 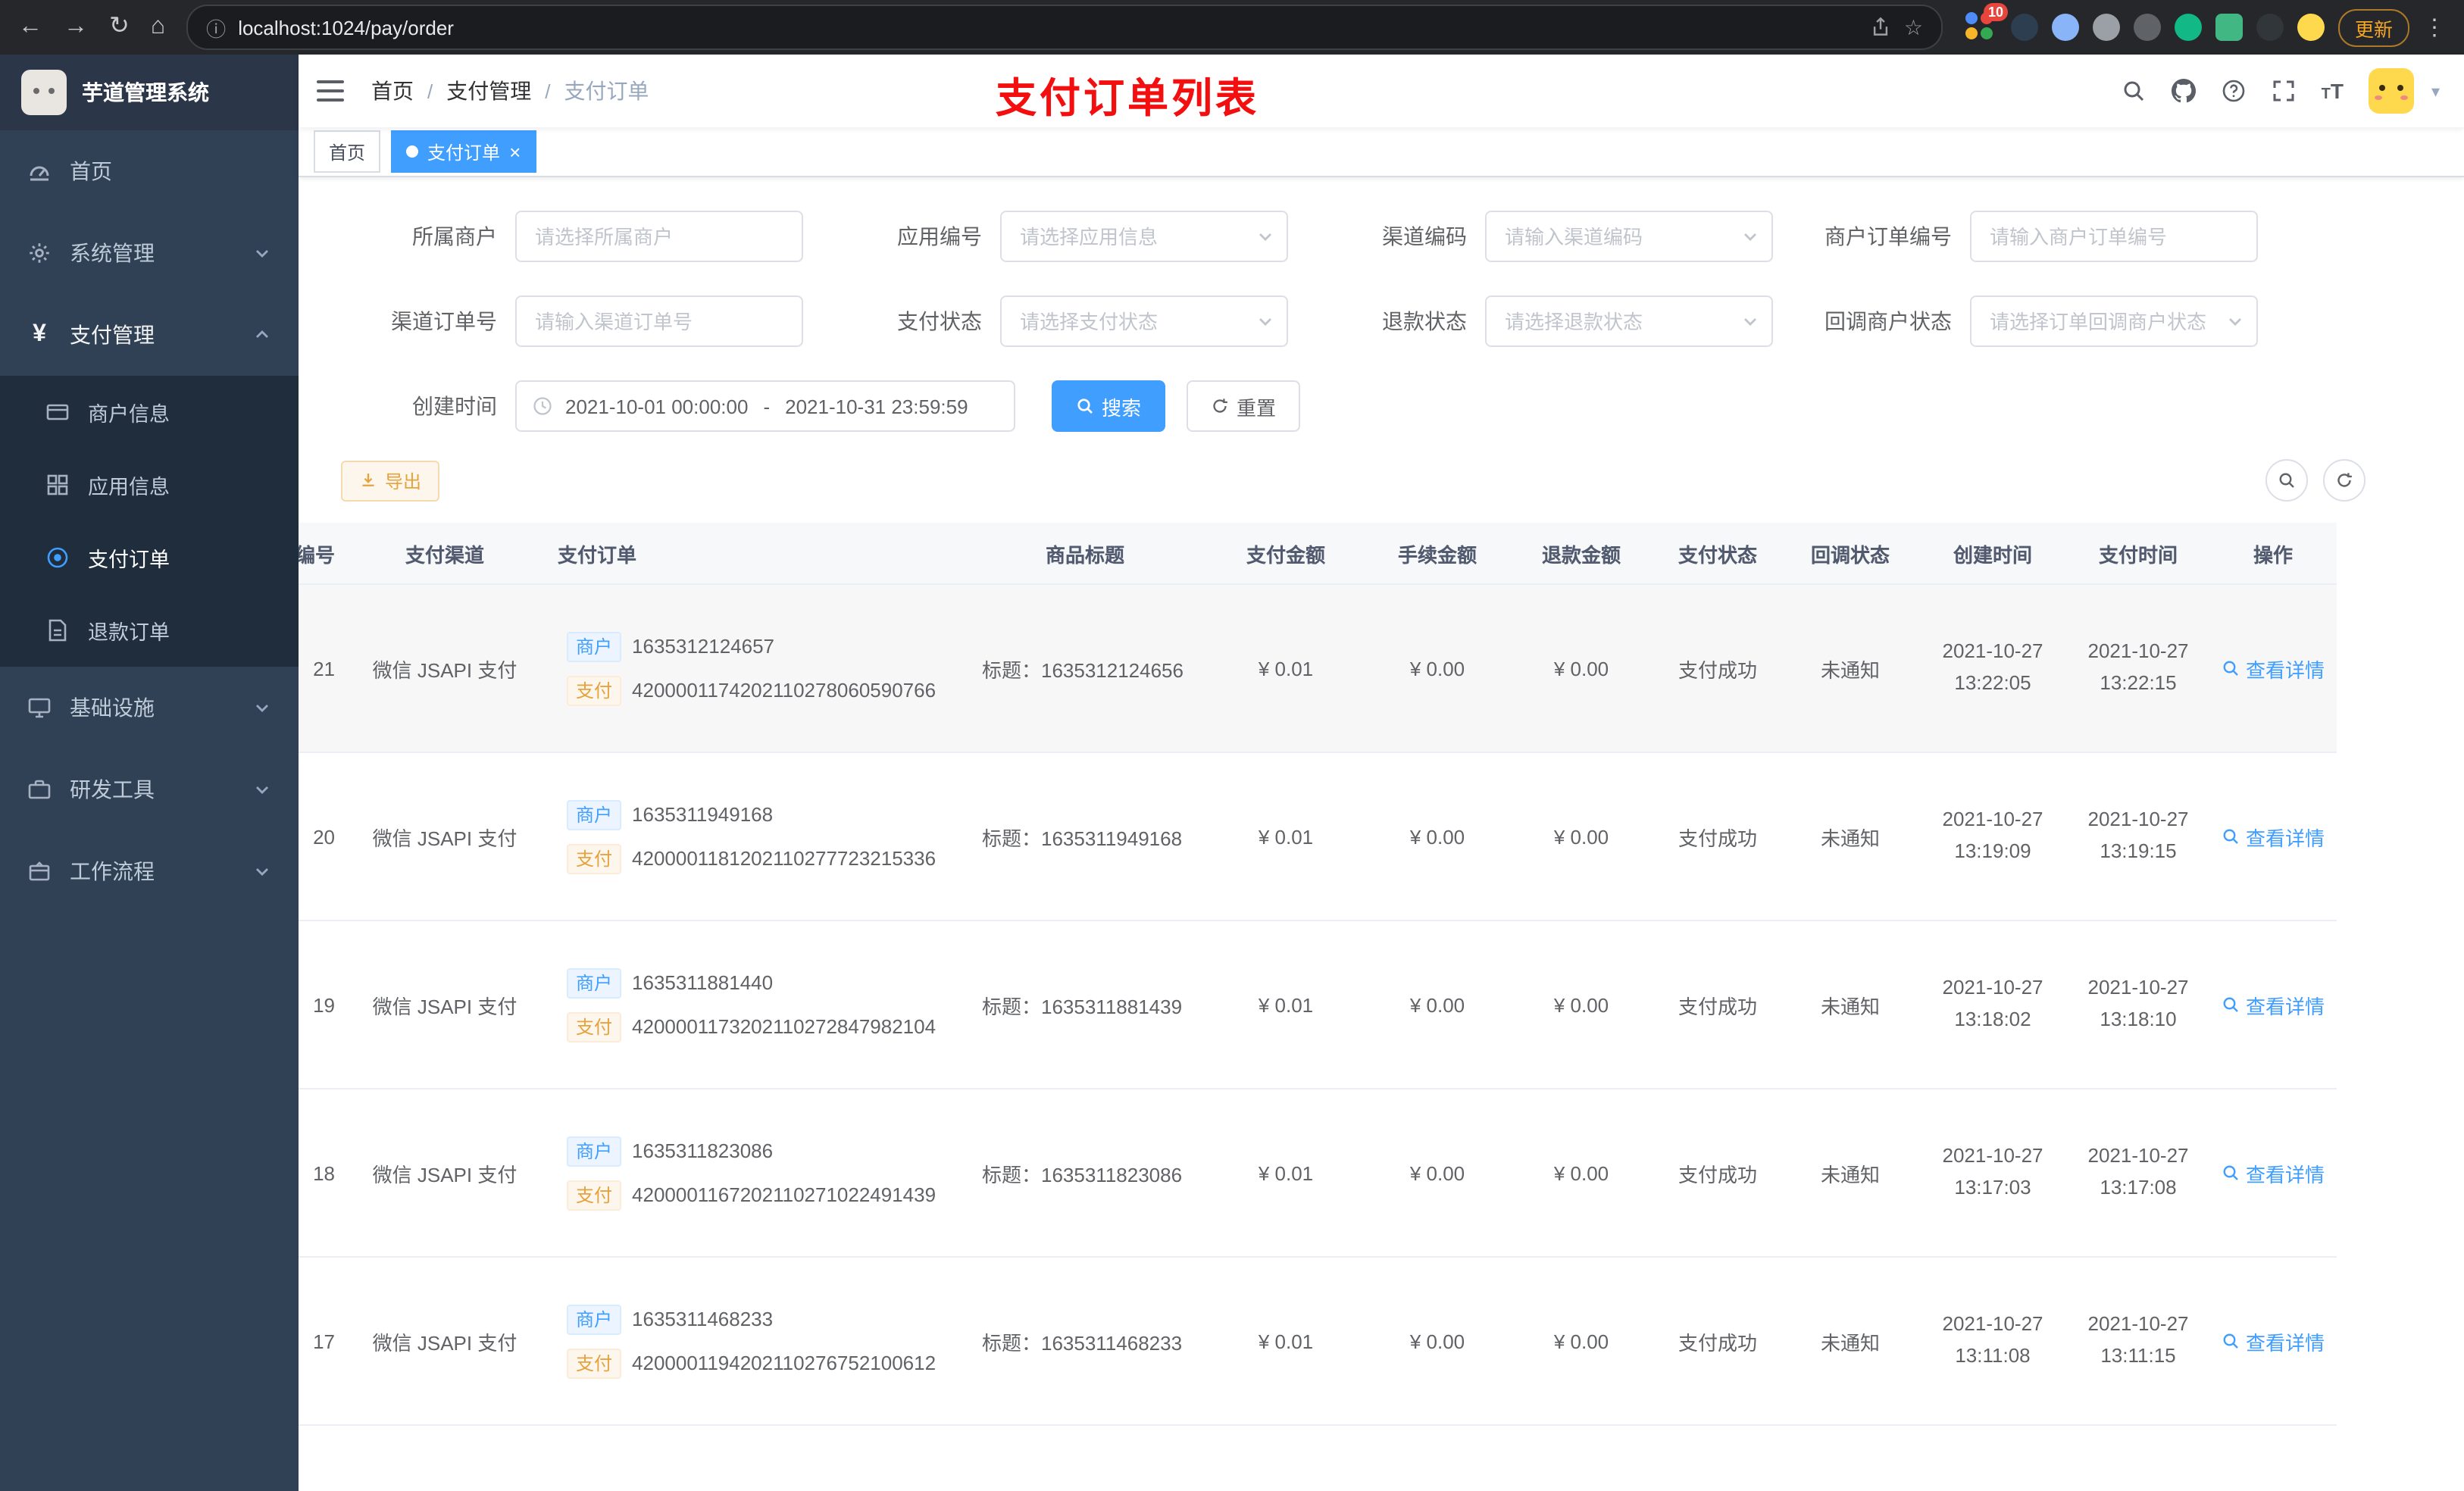 I want to click on chevron-down-icon, so click(x=262, y=708).